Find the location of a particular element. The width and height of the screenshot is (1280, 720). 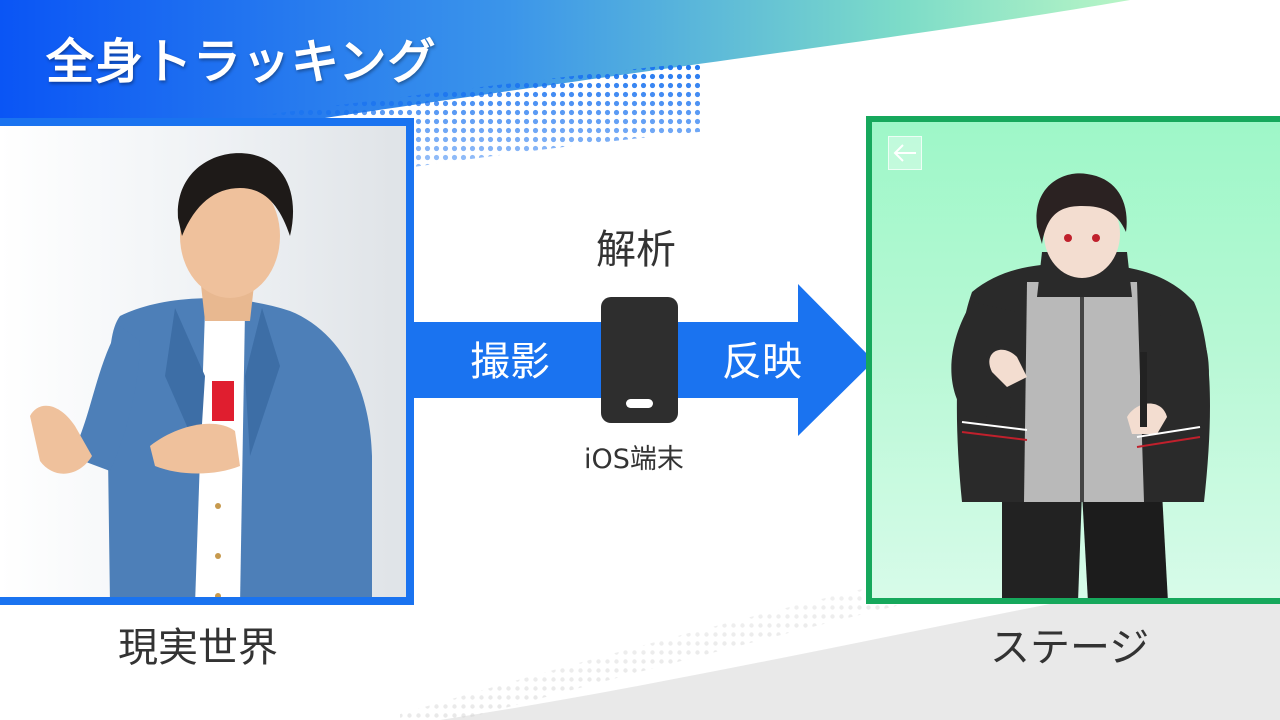

smartphone-icon is located at coordinates (639, 360).